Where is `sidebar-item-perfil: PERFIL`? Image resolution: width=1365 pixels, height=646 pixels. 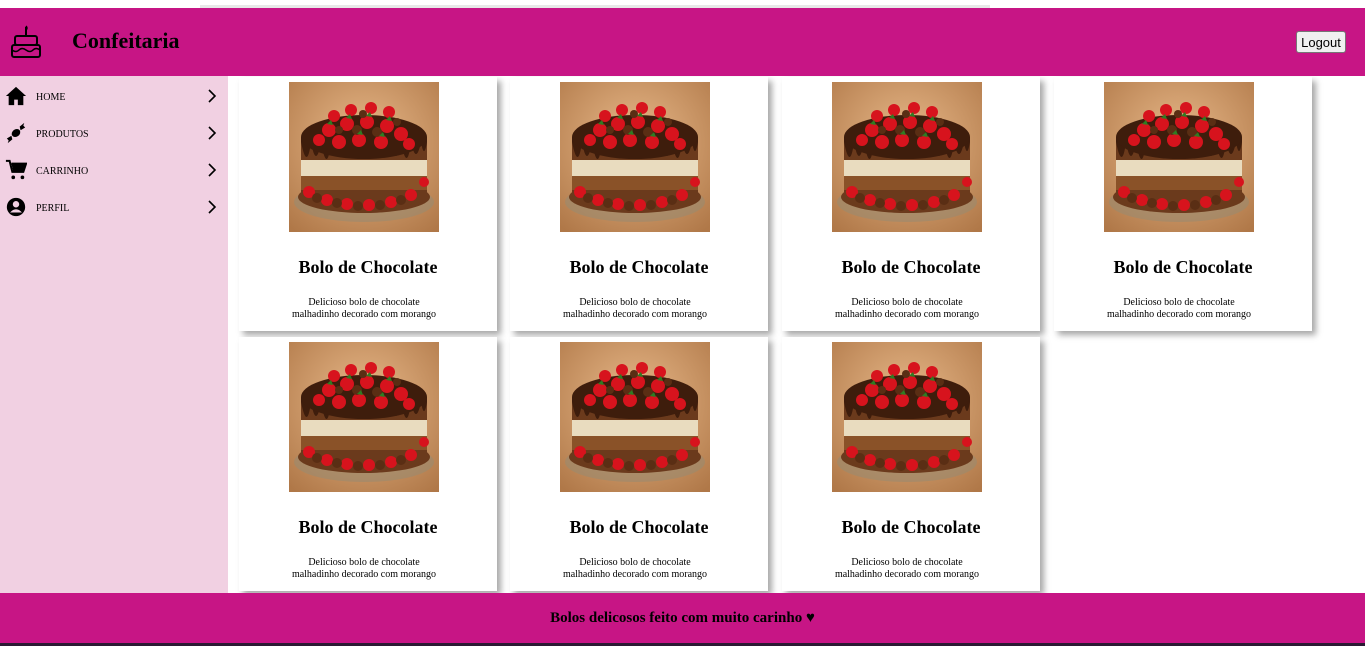
sidebar-item-perfil: PERFIL is located at coordinates (114, 207).